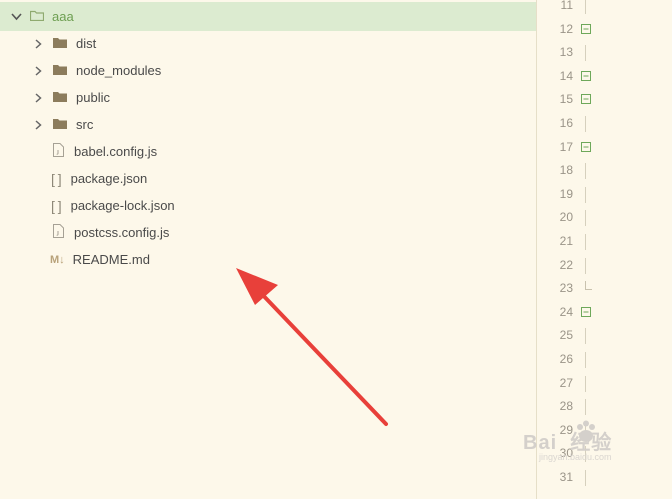 This screenshot has height=499, width=672. Describe the element at coordinates (586, 435) in the screenshot. I see `paw-logo-icon` at that location.